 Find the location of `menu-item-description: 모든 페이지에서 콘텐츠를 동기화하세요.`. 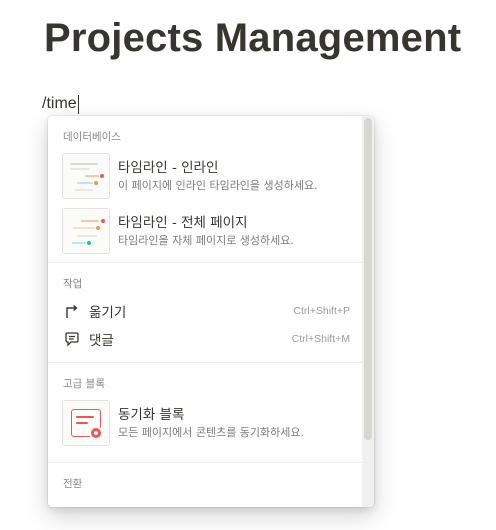

menu-item-description: 모든 페이지에서 콘텐츠를 동기화하세요. is located at coordinates (211, 432).